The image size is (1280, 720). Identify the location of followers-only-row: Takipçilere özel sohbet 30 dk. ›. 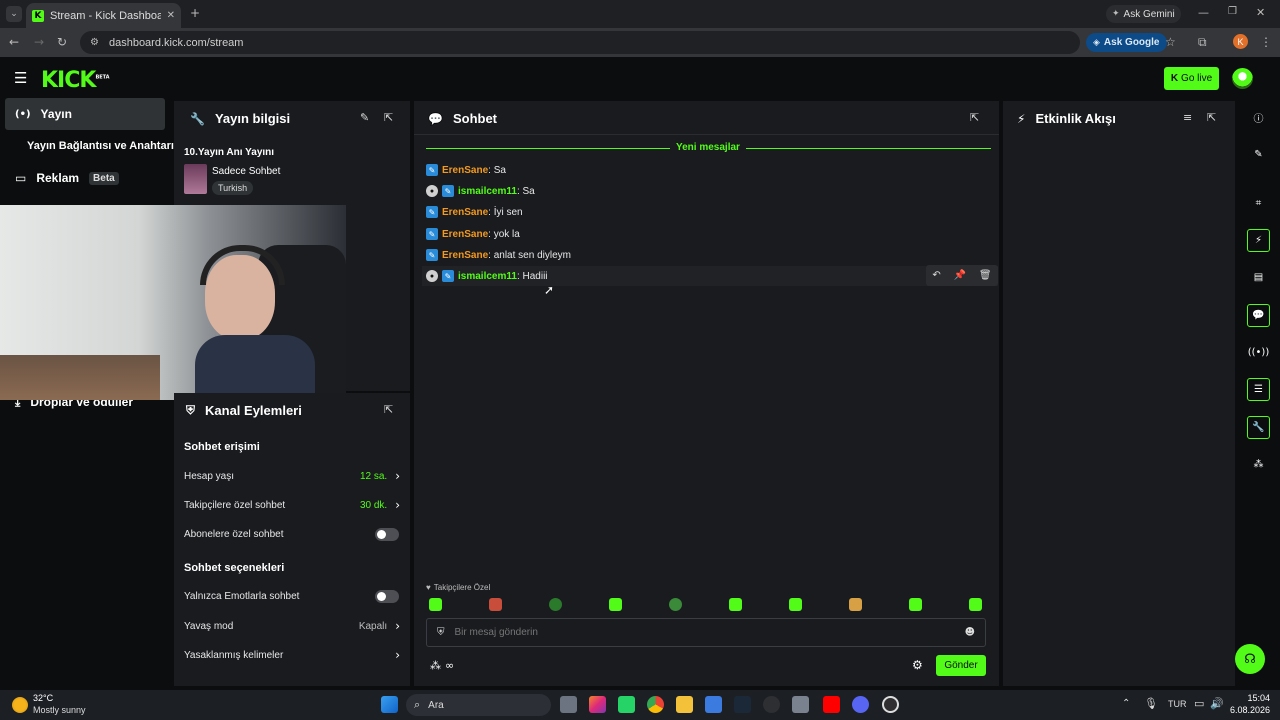
(292, 505).